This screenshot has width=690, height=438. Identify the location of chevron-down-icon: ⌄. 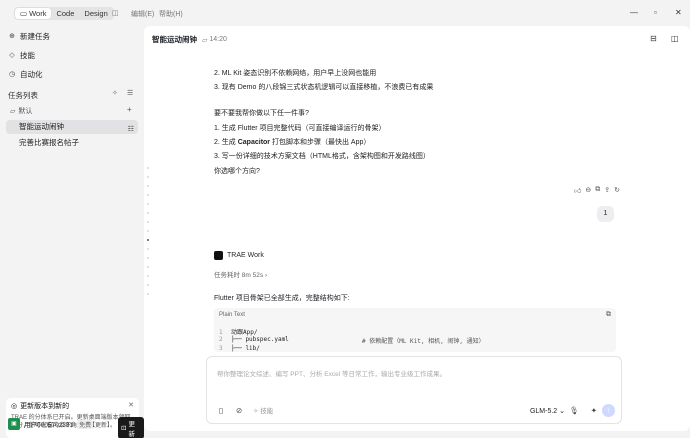
(562, 411).